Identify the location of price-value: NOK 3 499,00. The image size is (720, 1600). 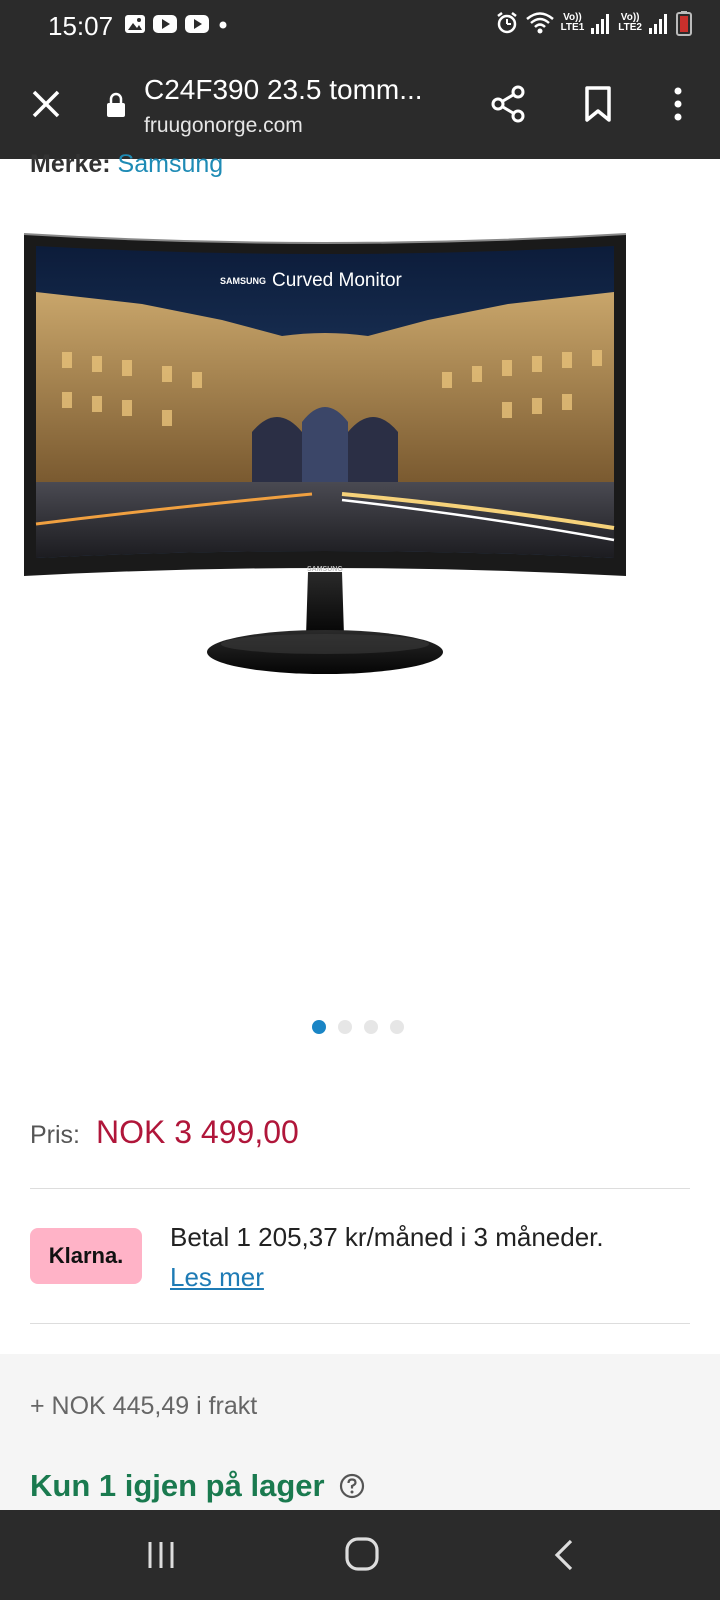
(197, 1132).